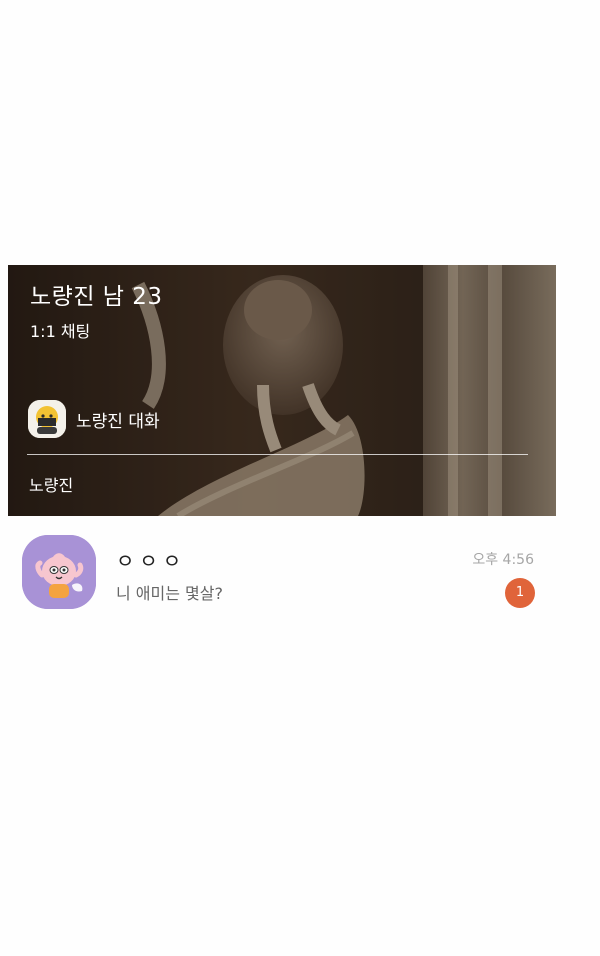 The height and width of the screenshot is (956, 600). I want to click on unread-count-badge: 1, so click(520, 593).